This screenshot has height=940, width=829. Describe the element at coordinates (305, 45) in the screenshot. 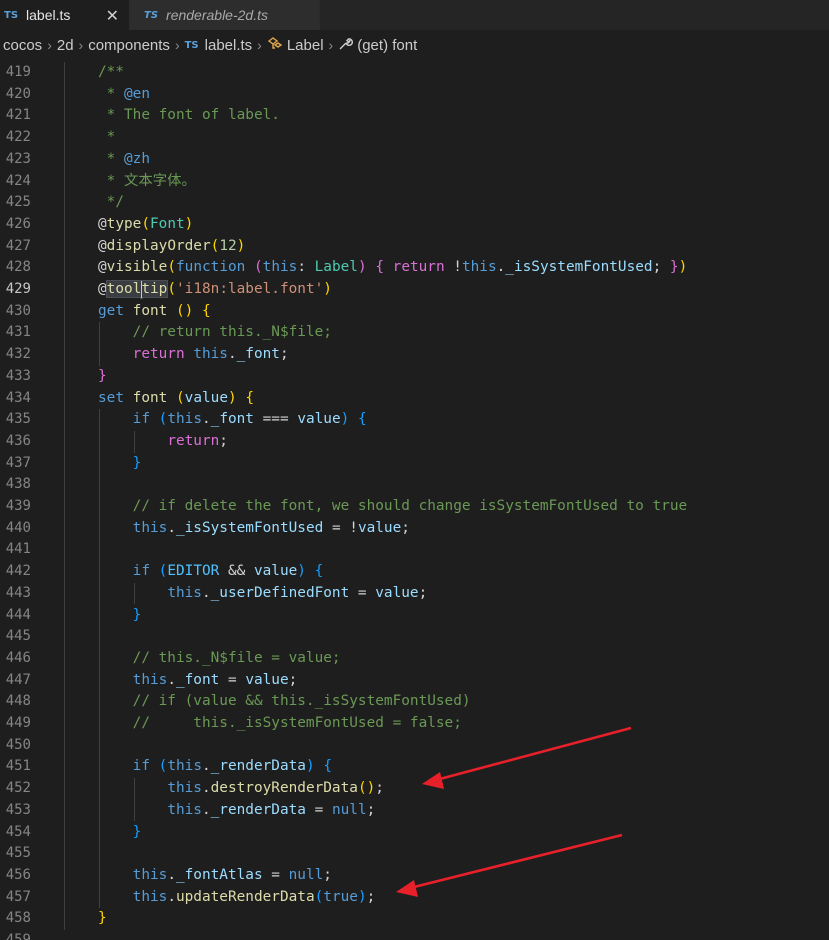

I see `breadcrumb-item-class: Label` at that location.